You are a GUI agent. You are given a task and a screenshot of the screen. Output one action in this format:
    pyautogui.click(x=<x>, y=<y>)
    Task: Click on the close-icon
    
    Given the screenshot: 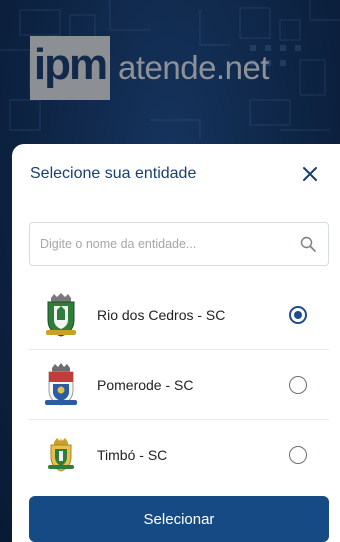 What is the action you would take?
    pyautogui.click(x=310, y=174)
    